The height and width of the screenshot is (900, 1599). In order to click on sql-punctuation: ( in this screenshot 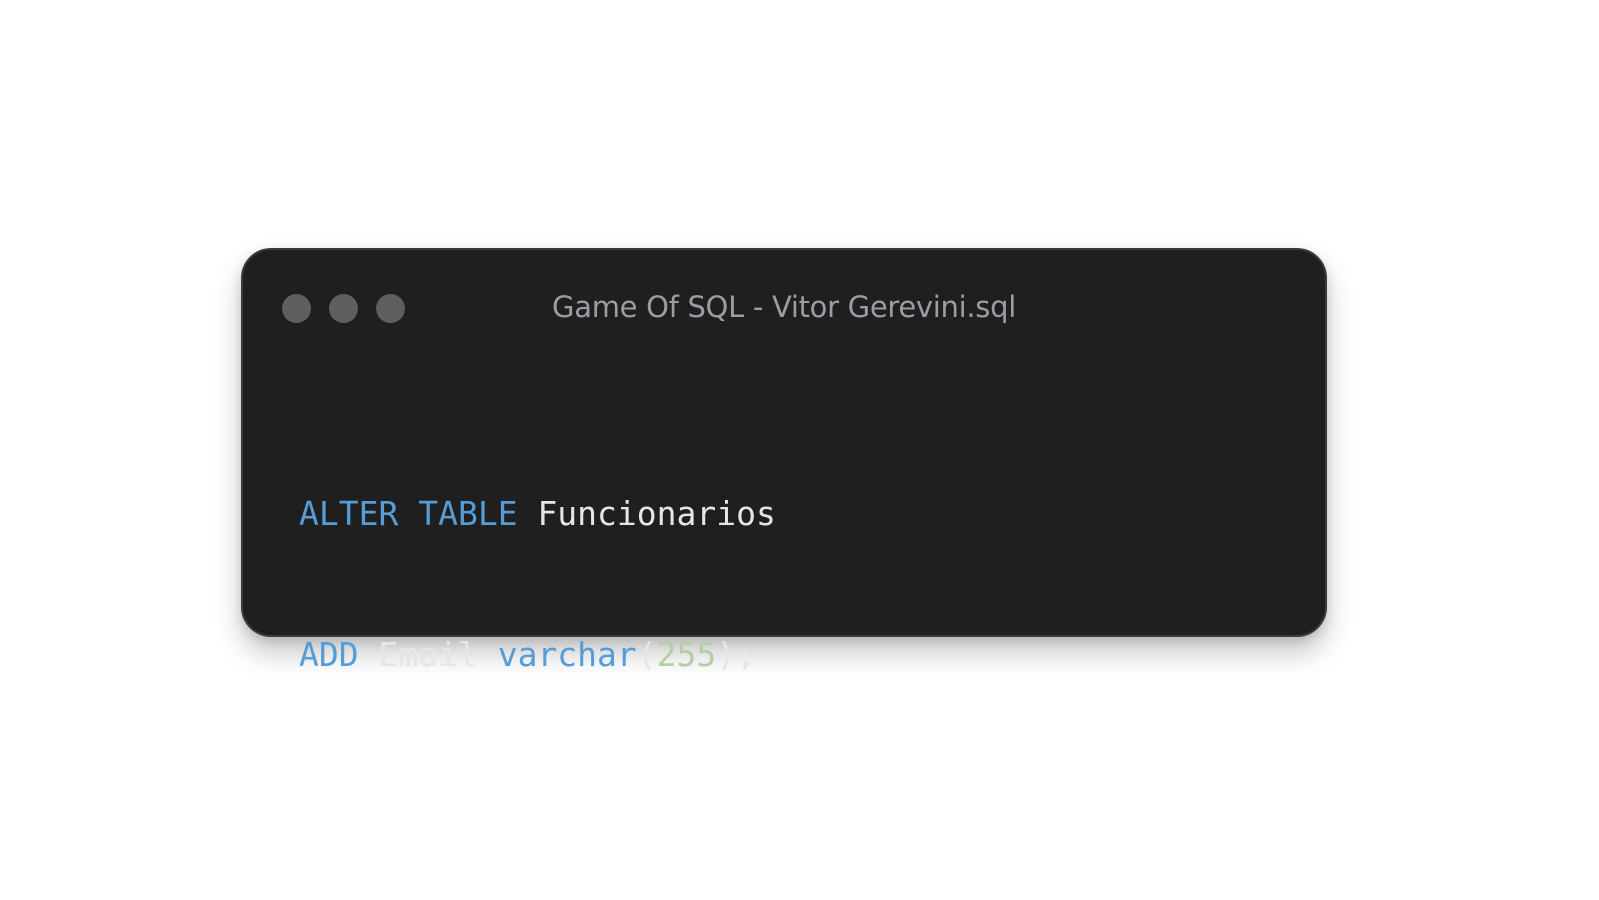, I will do `click(646, 654)`.